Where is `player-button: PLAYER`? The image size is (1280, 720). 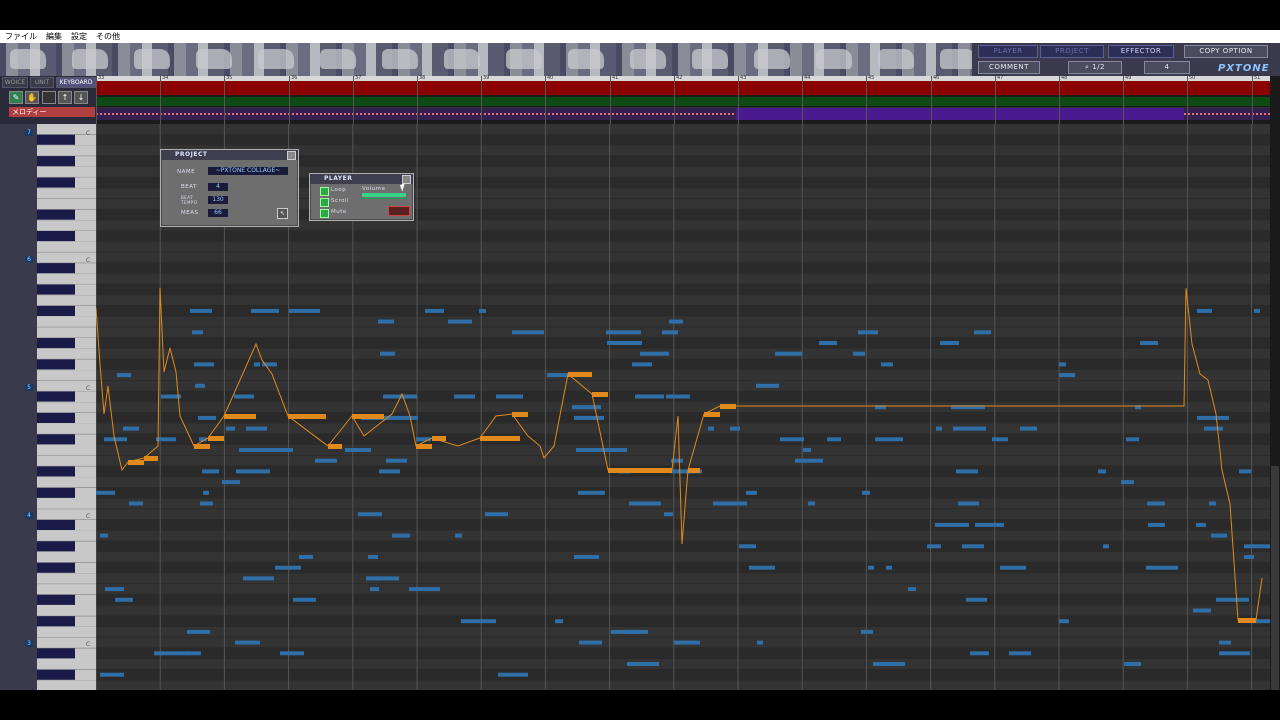 player-button: PLAYER is located at coordinates (1008, 51).